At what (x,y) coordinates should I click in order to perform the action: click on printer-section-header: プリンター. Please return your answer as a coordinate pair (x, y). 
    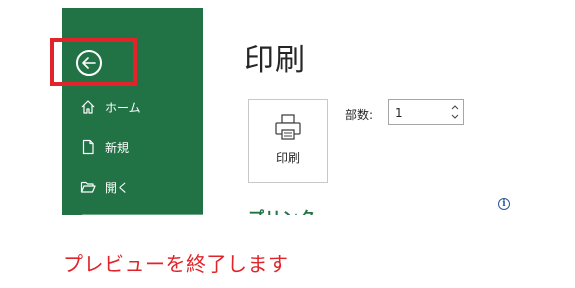
    Looking at the image, I should click on (290, 209).